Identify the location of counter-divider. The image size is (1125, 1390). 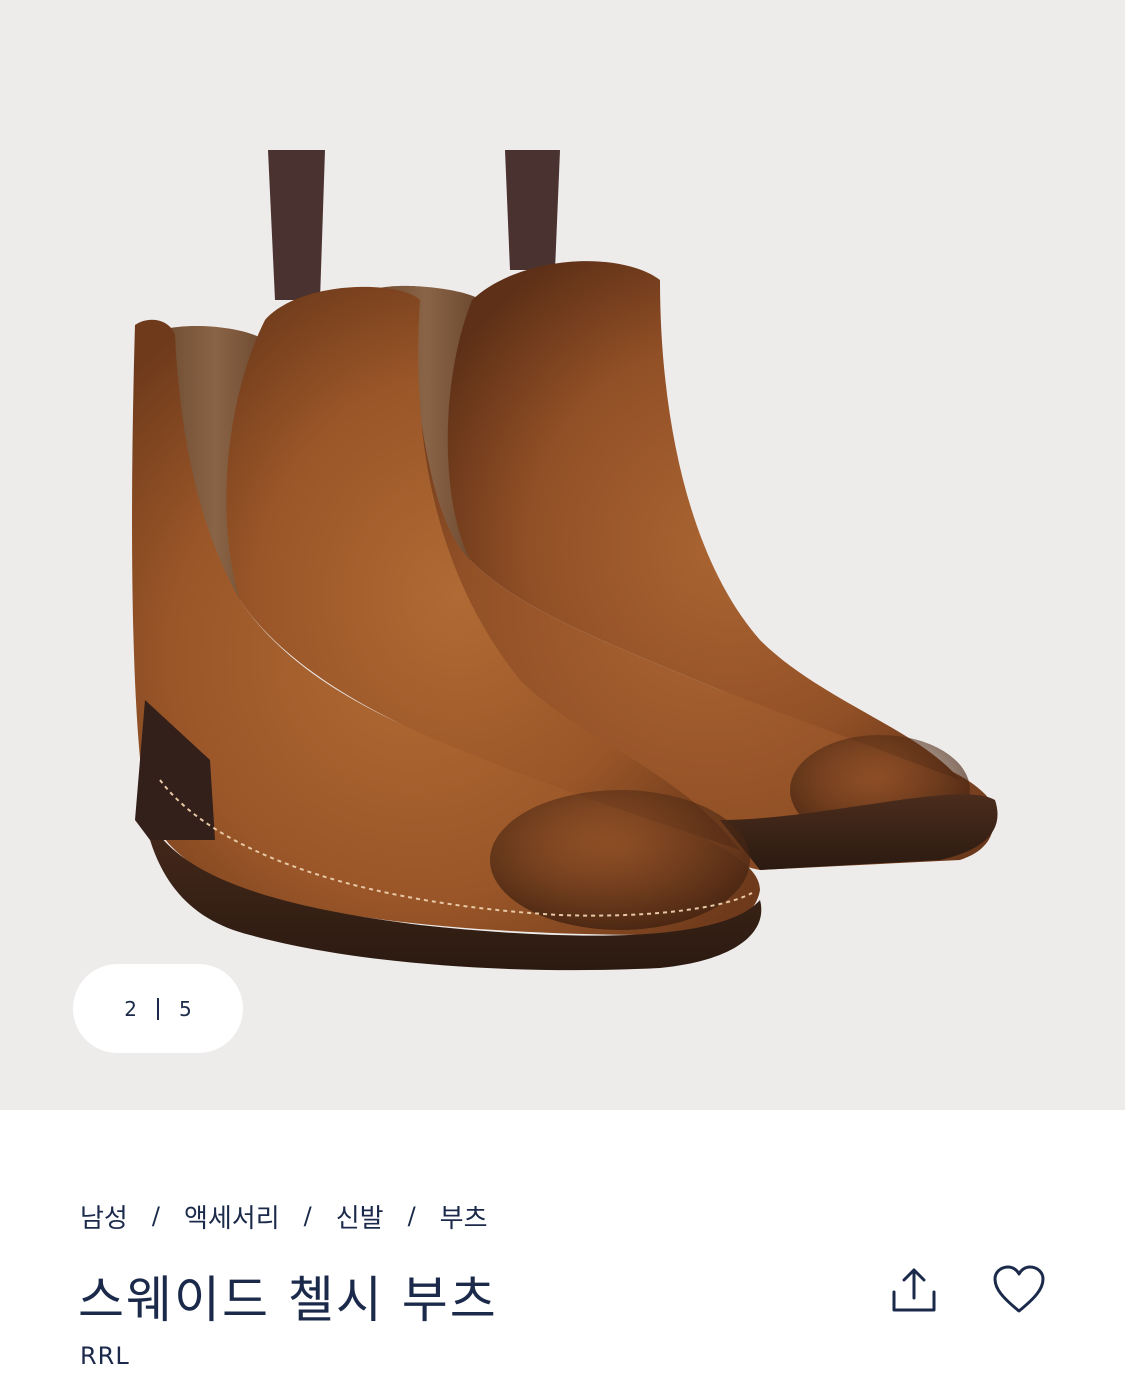
(158, 1008).